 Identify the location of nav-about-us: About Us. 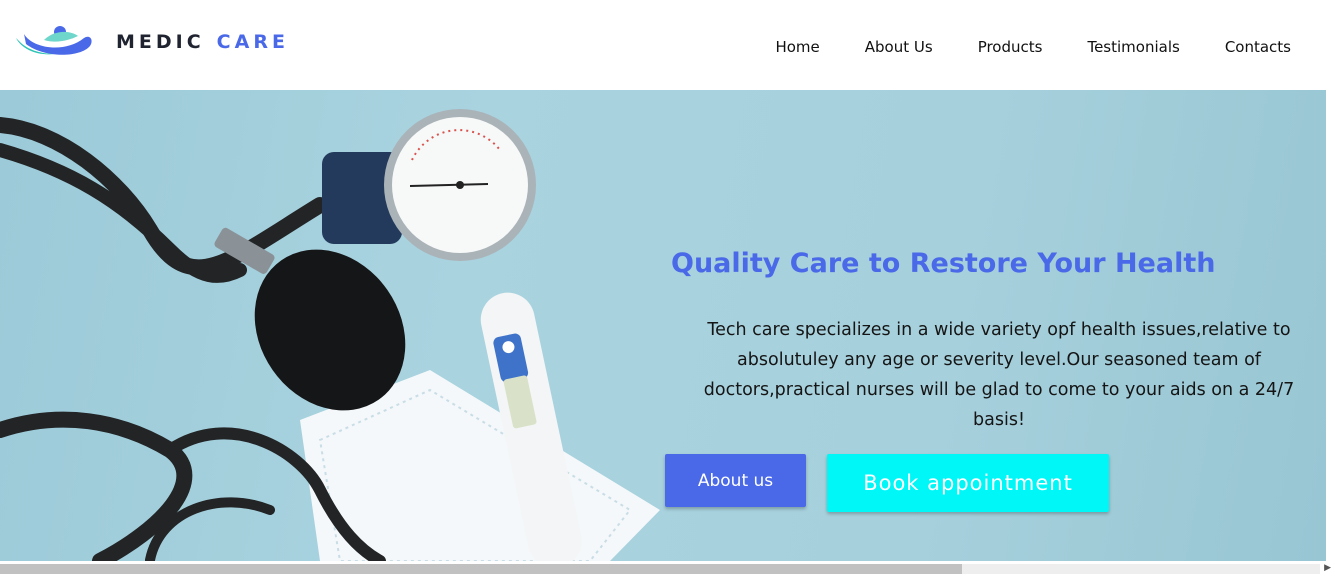
(899, 47).